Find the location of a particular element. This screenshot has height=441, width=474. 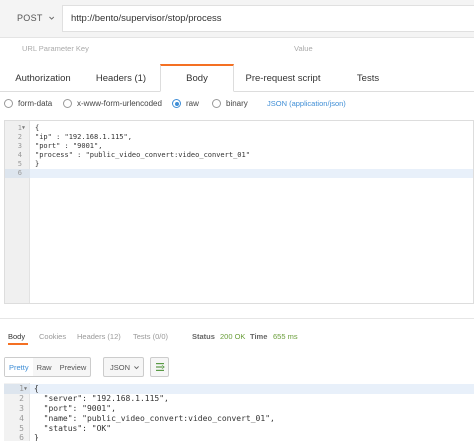

radio-label: form-data is located at coordinates (35, 103).